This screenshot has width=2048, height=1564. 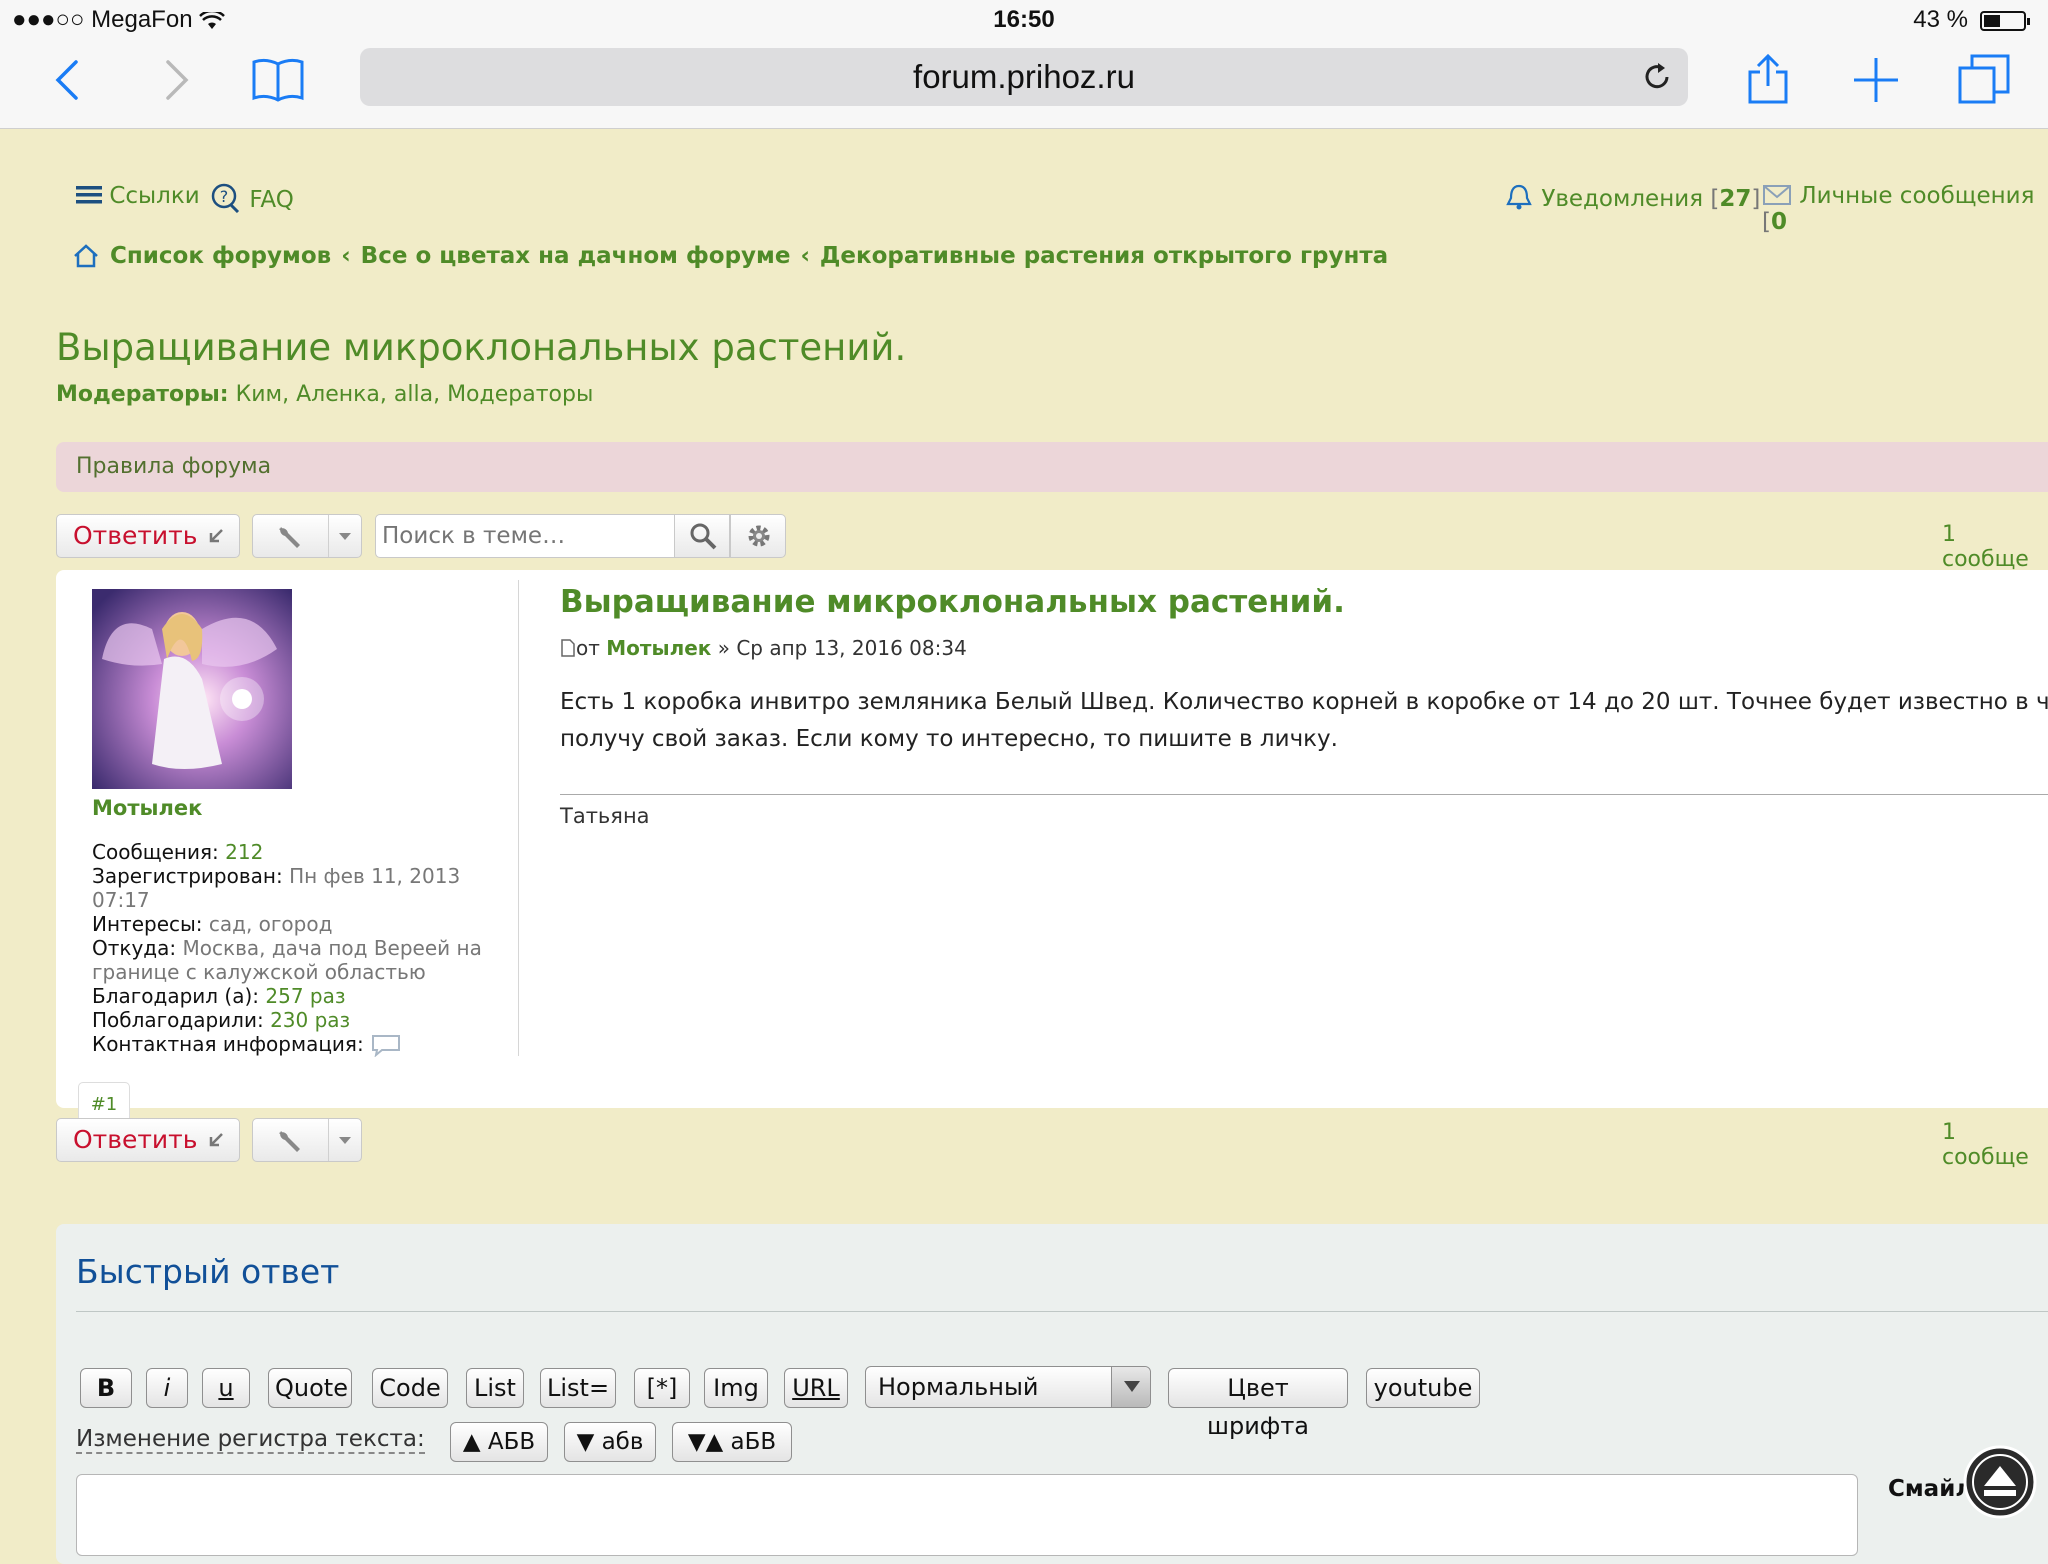 I want to click on breadcrumb-decorative: Декоративные растения открытого грунта, so click(x=1104, y=256).